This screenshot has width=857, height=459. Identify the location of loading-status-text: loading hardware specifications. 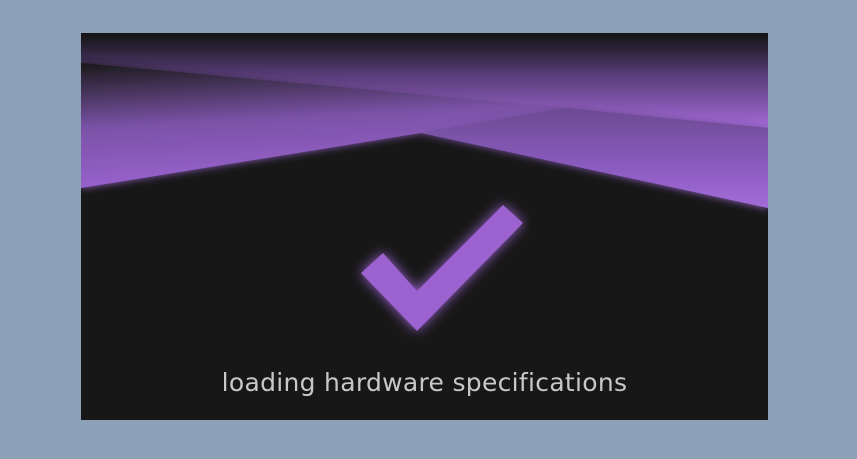
(424, 382).